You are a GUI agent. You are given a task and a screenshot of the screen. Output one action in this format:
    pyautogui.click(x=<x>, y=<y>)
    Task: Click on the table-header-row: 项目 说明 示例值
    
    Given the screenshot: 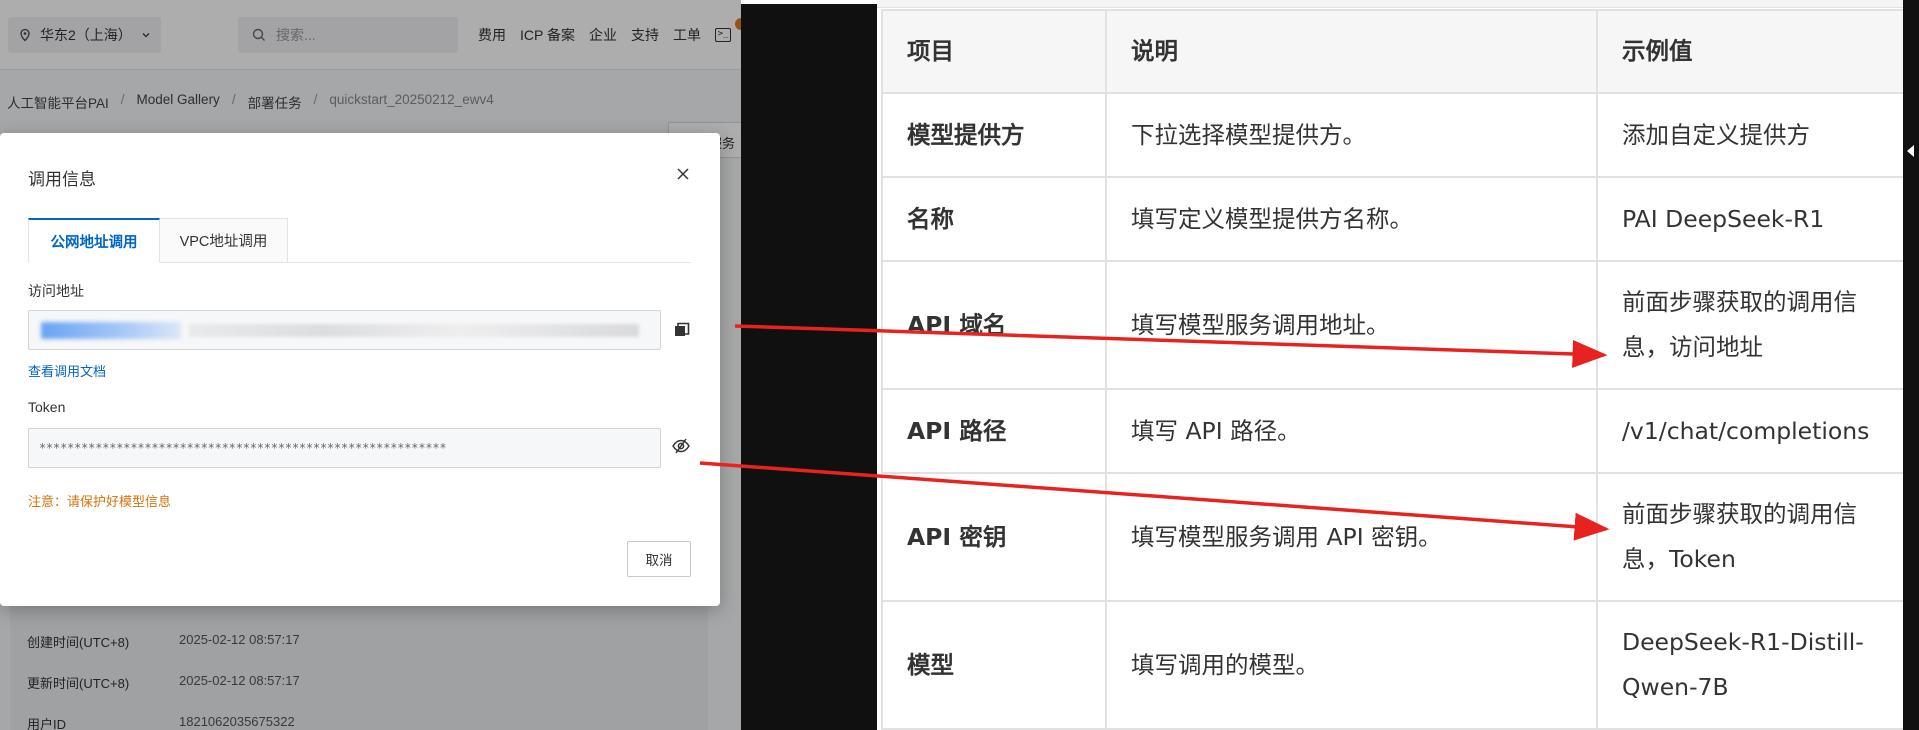 What is the action you would take?
    pyautogui.click(x=1393, y=51)
    